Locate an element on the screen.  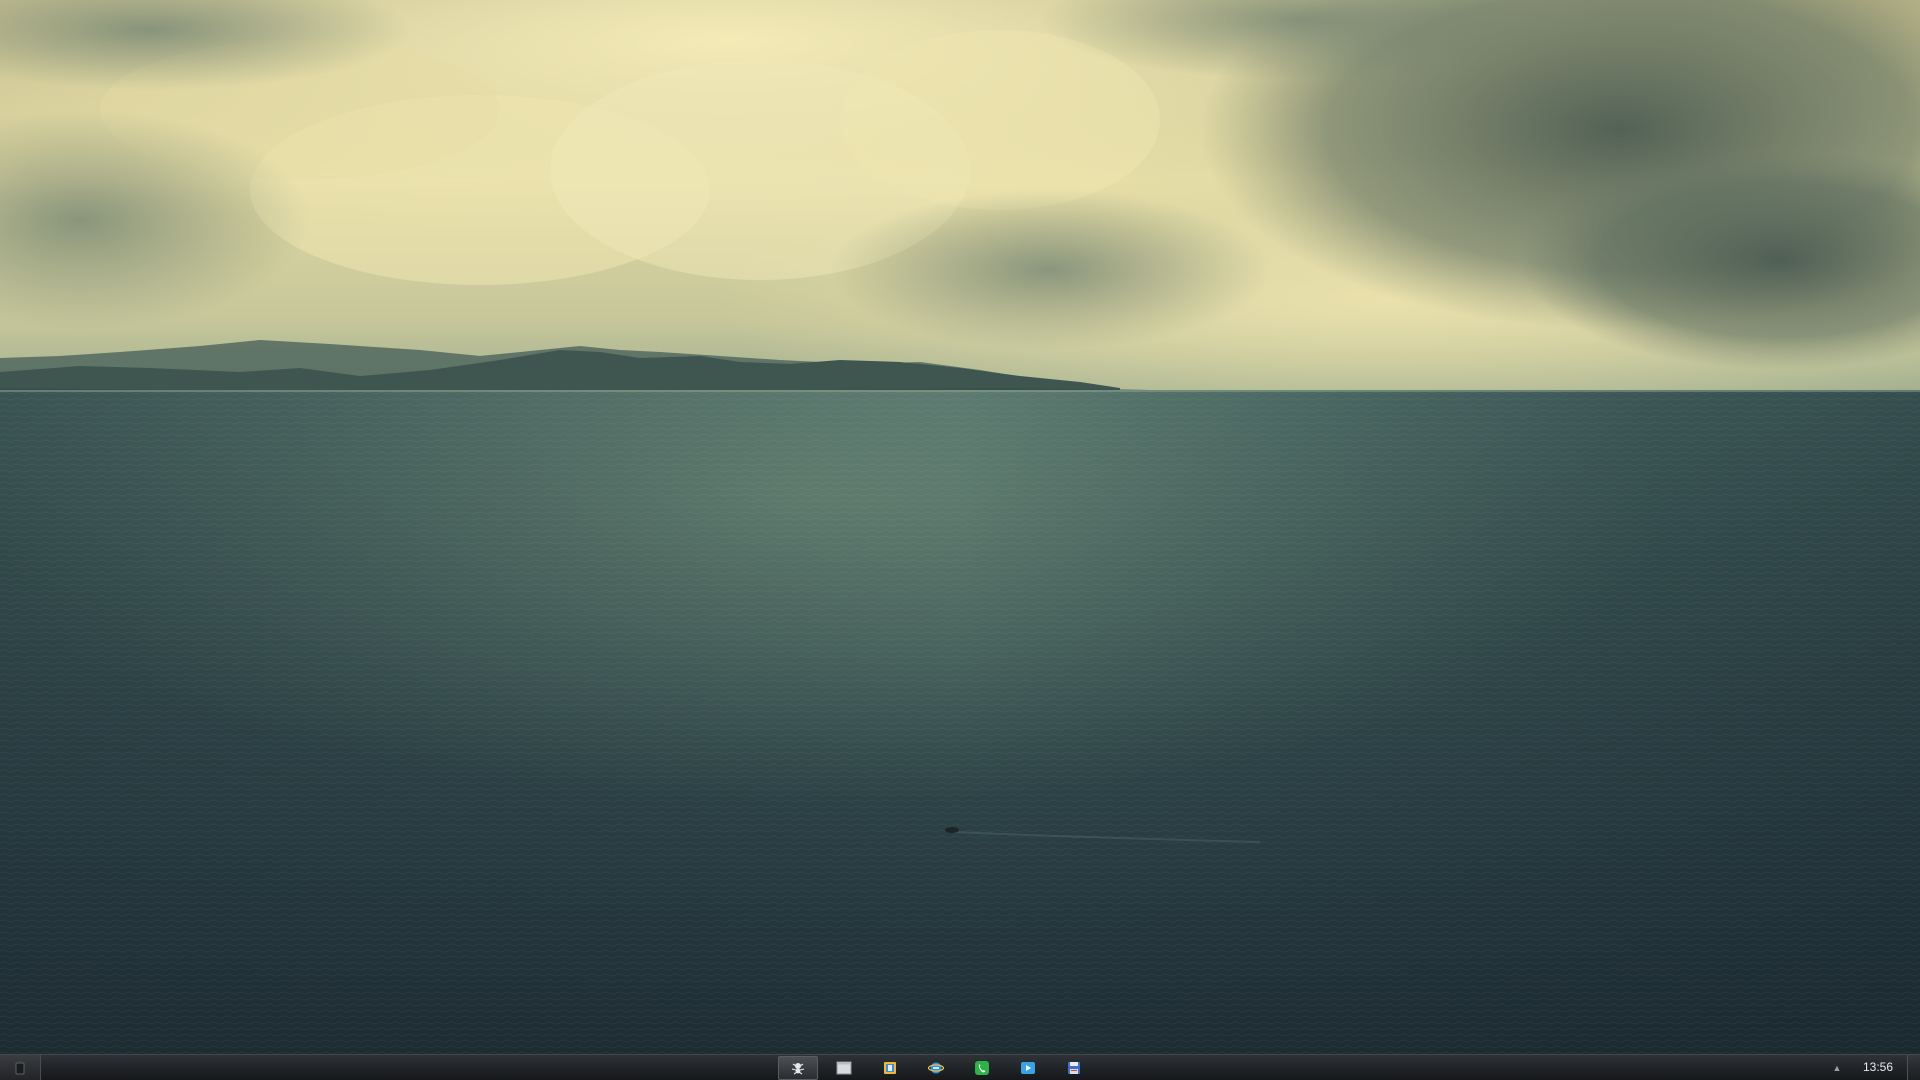
file-explorer-icon is located at coordinates (890, 1068).